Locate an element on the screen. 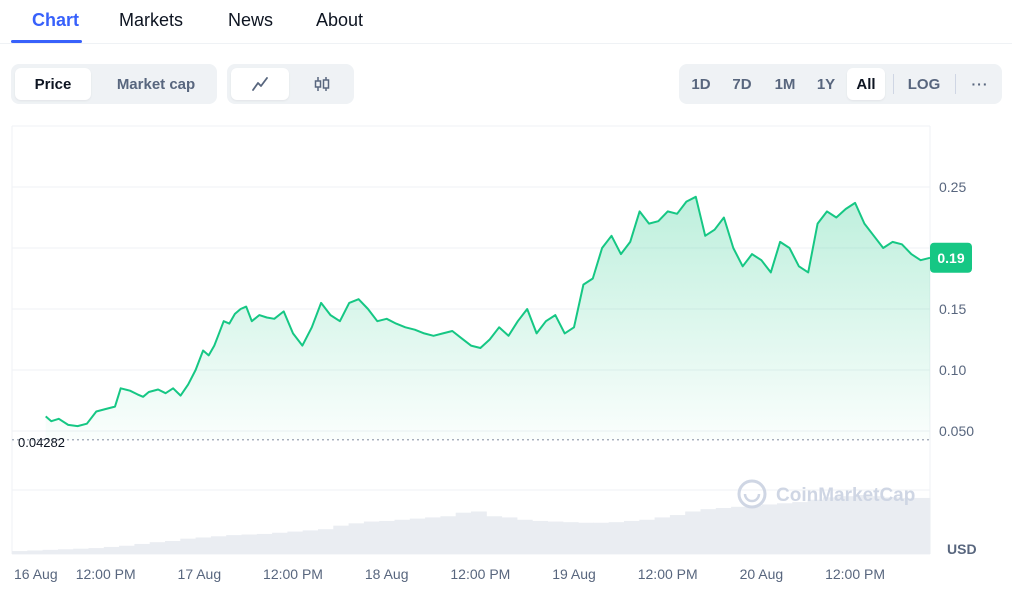 Image resolution: width=1012 pixels, height=592 pixels. view-toggle is located at coordinates (290, 84).